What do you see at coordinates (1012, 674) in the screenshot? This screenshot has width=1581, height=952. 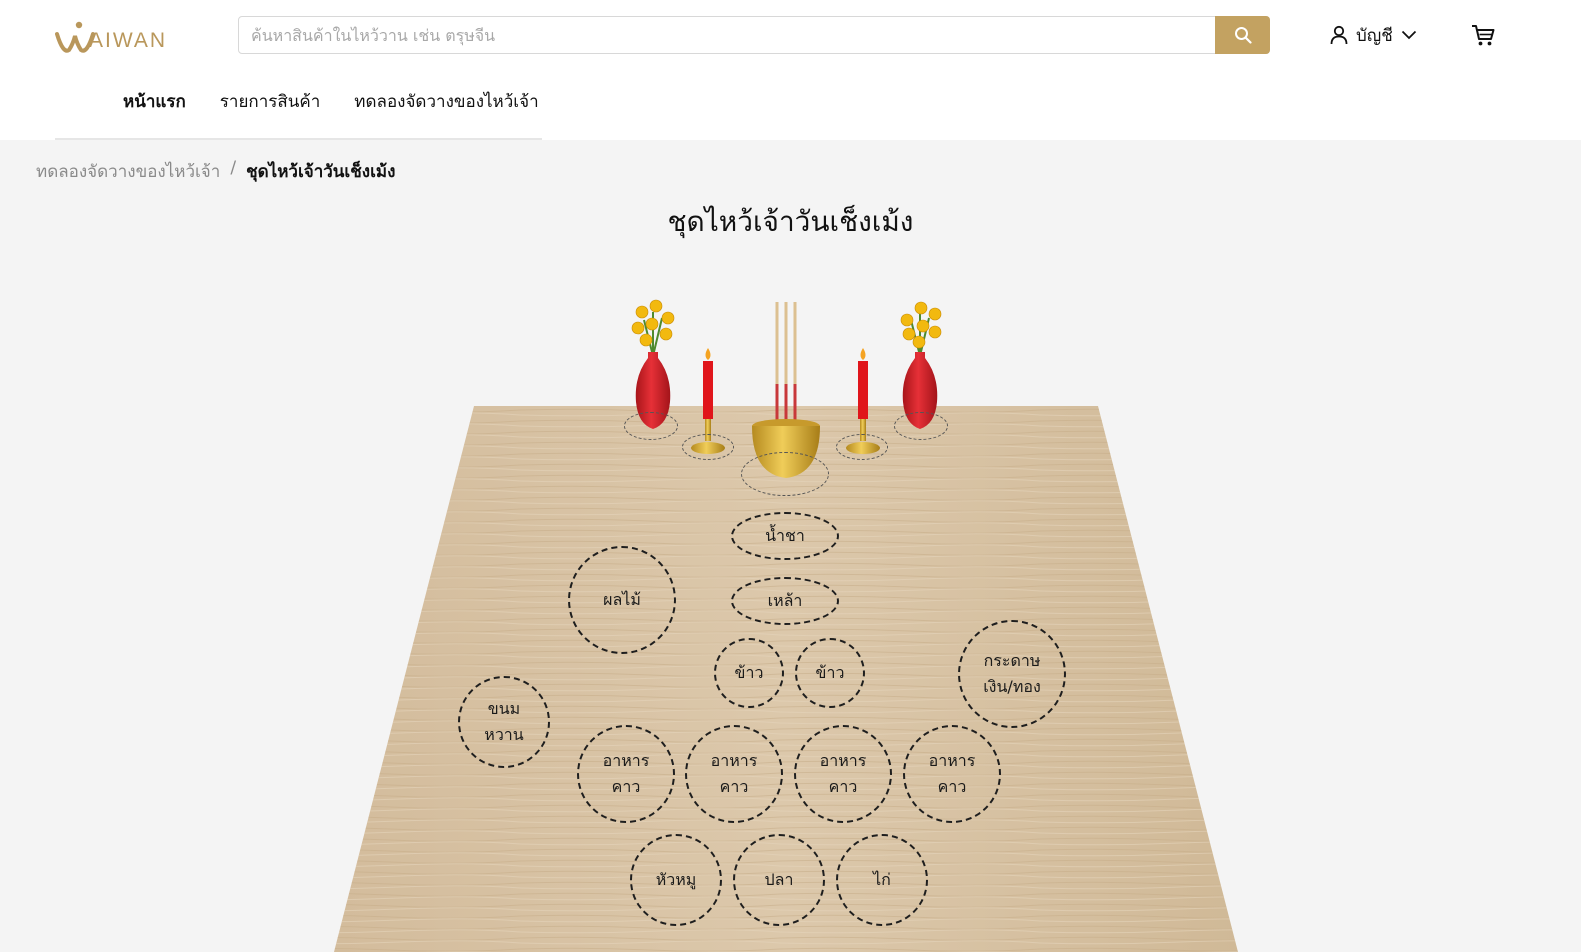 I see `slot-paper-money: กระดาษ เงิน/ทอง` at bounding box center [1012, 674].